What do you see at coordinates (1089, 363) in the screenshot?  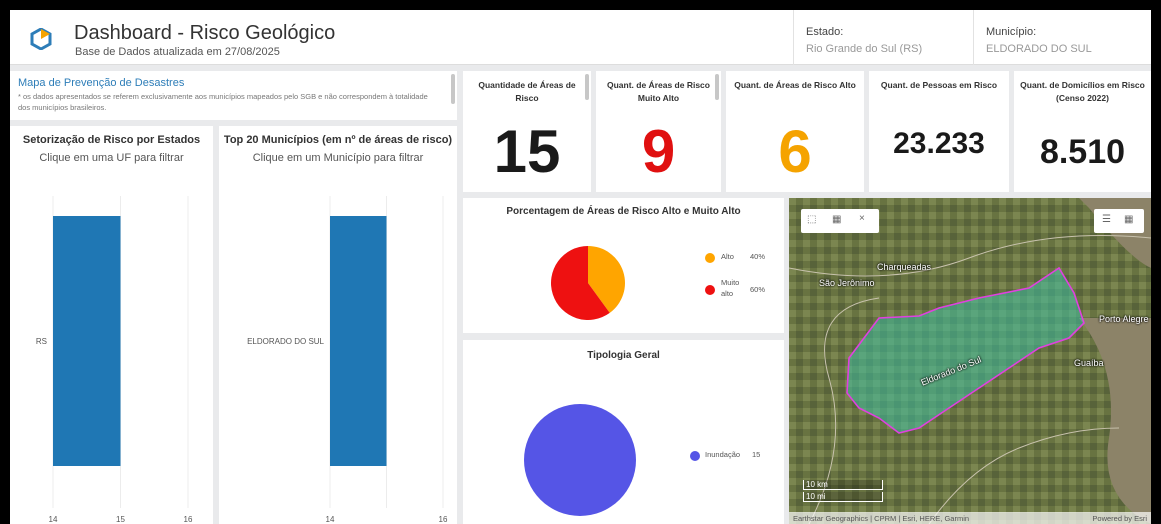 I see `map-label: Guaíba` at bounding box center [1089, 363].